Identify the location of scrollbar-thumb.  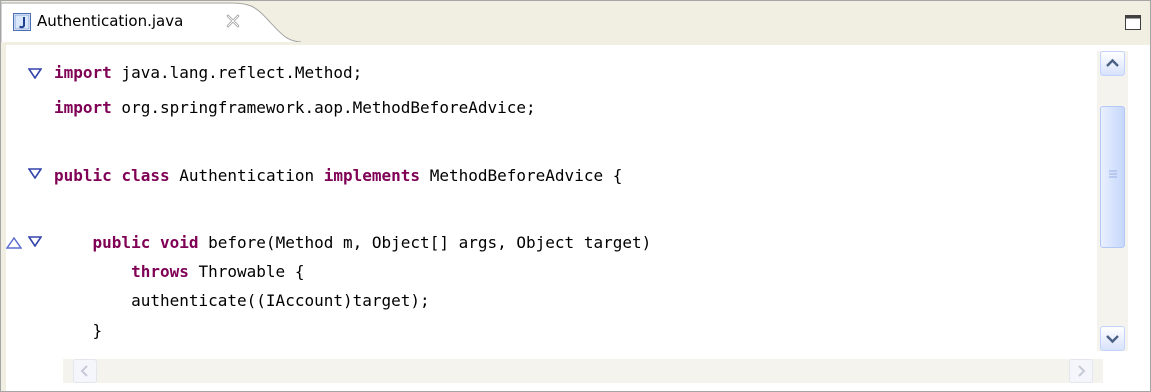
(1112, 177).